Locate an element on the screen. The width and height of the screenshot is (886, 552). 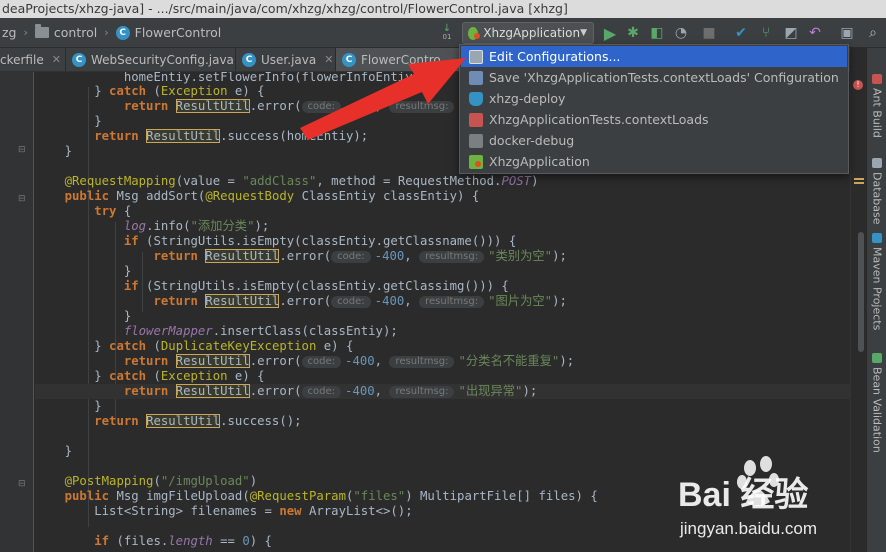
tool-window-bean-validation: Bean Validation is located at coordinates (876, 408).